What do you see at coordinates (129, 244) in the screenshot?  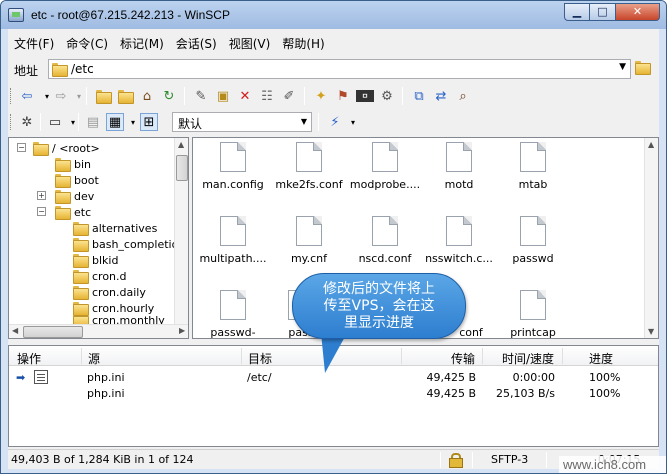 I see `tree-item-bash-completion: bash_completion` at bounding box center [129, 244].